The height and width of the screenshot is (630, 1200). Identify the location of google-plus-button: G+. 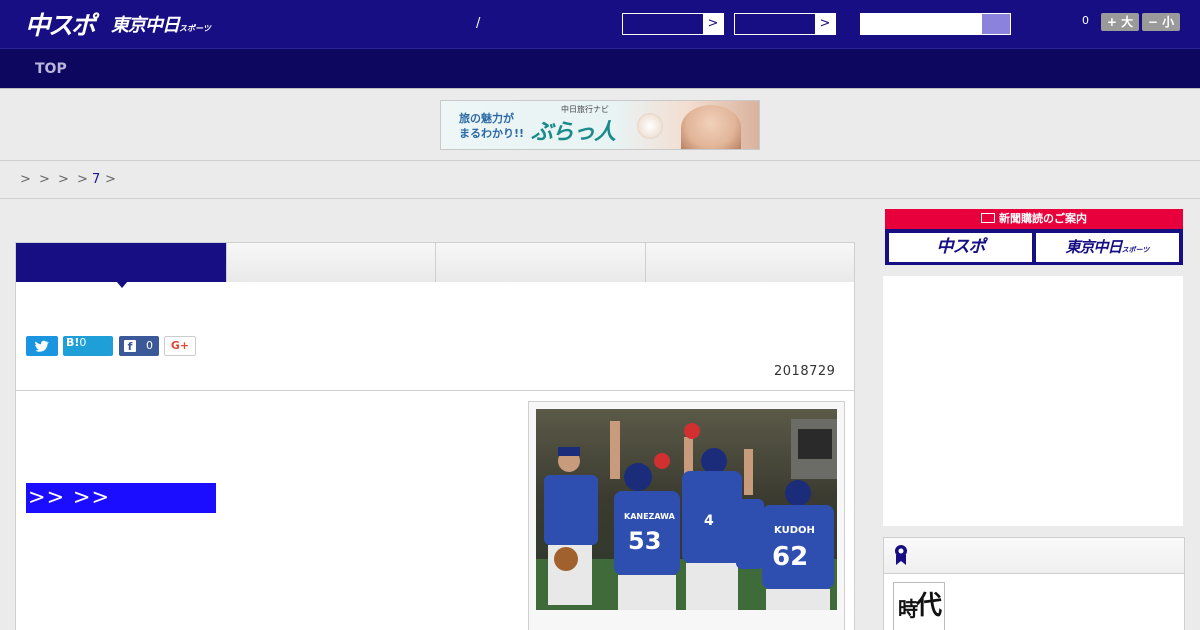
(180, 346).